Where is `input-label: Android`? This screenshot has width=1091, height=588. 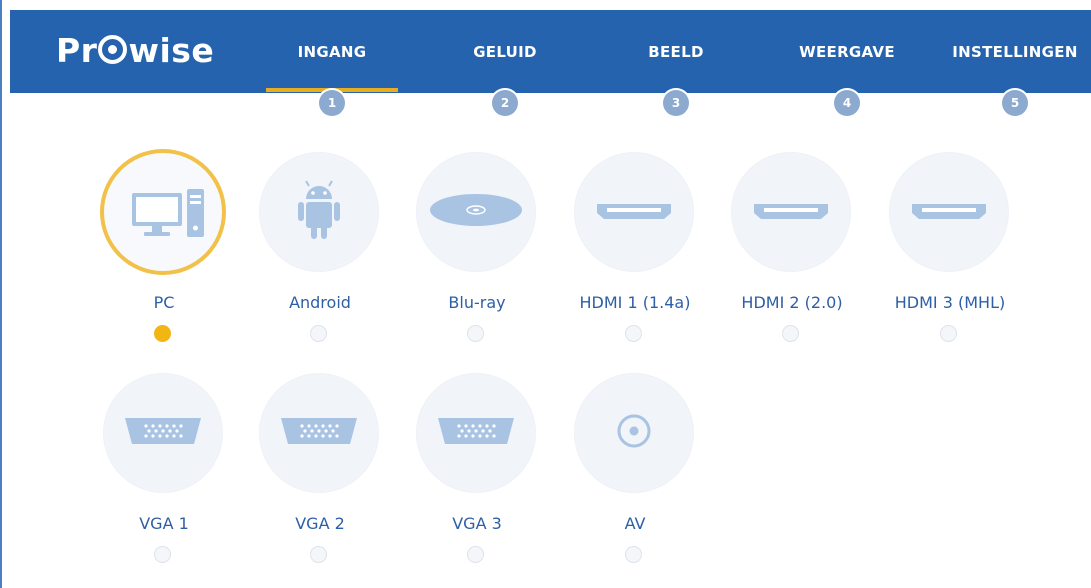 input-label: Android is located at coordinates (320, 302).